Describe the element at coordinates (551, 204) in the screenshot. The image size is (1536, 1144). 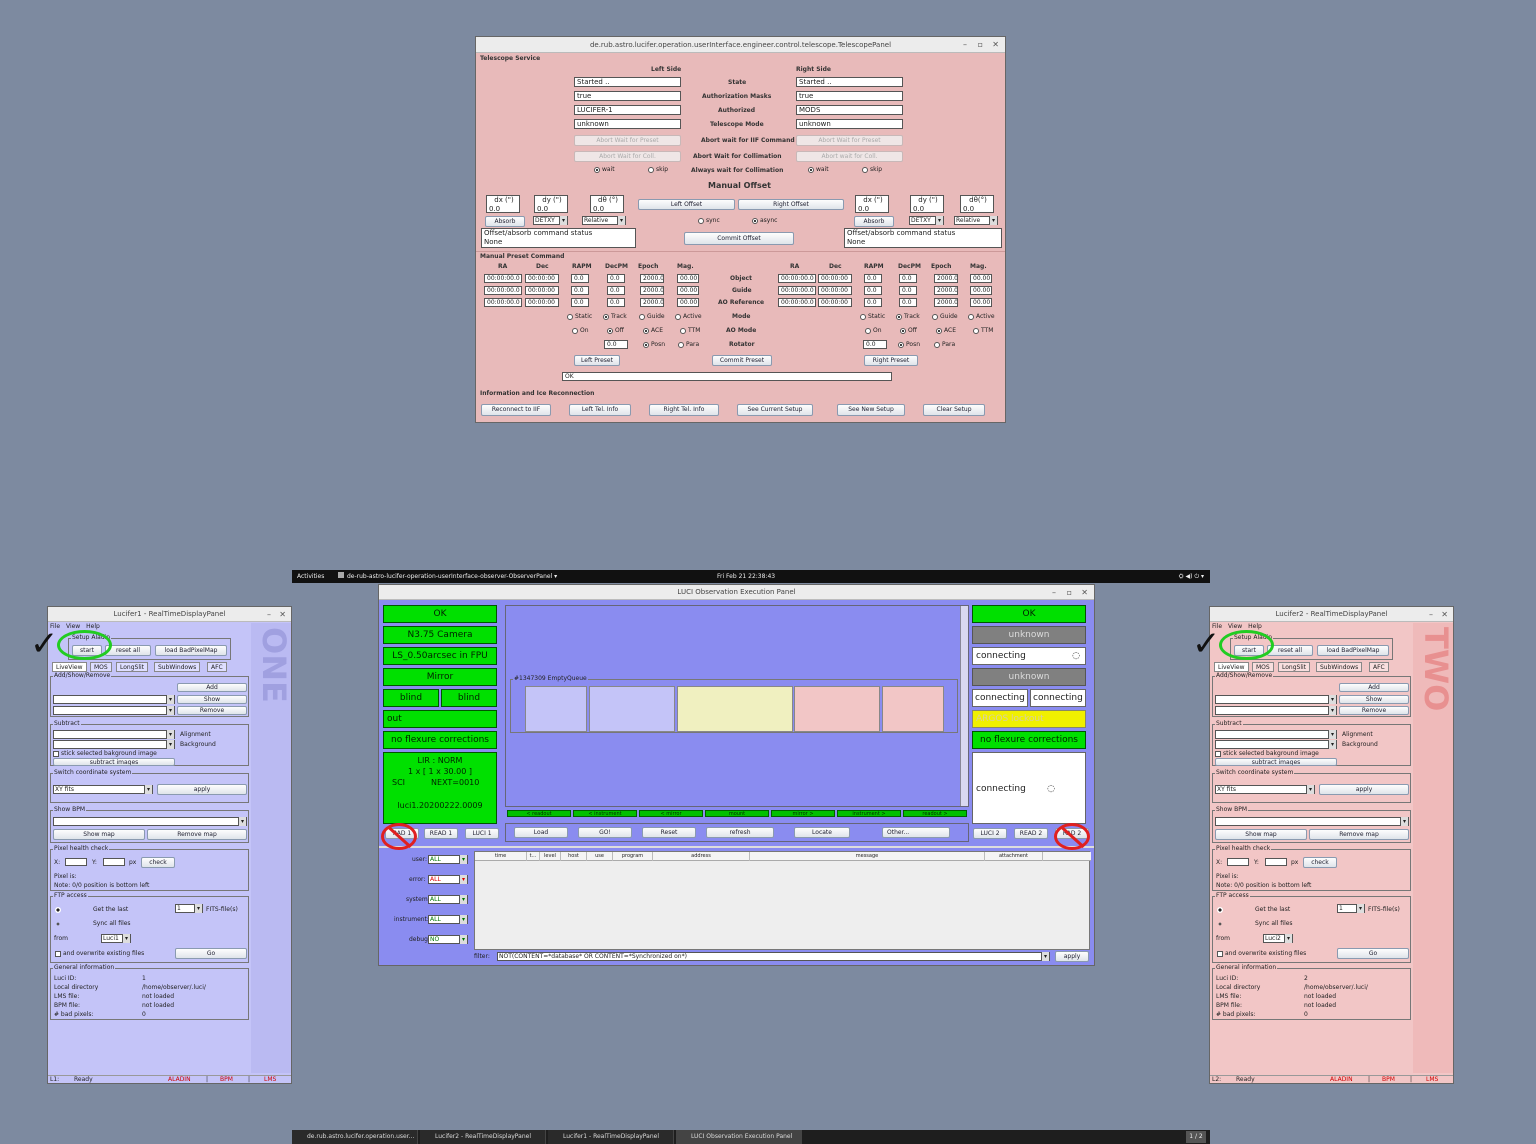
I see `left-dy-field: dy (") 0.0` at that location.